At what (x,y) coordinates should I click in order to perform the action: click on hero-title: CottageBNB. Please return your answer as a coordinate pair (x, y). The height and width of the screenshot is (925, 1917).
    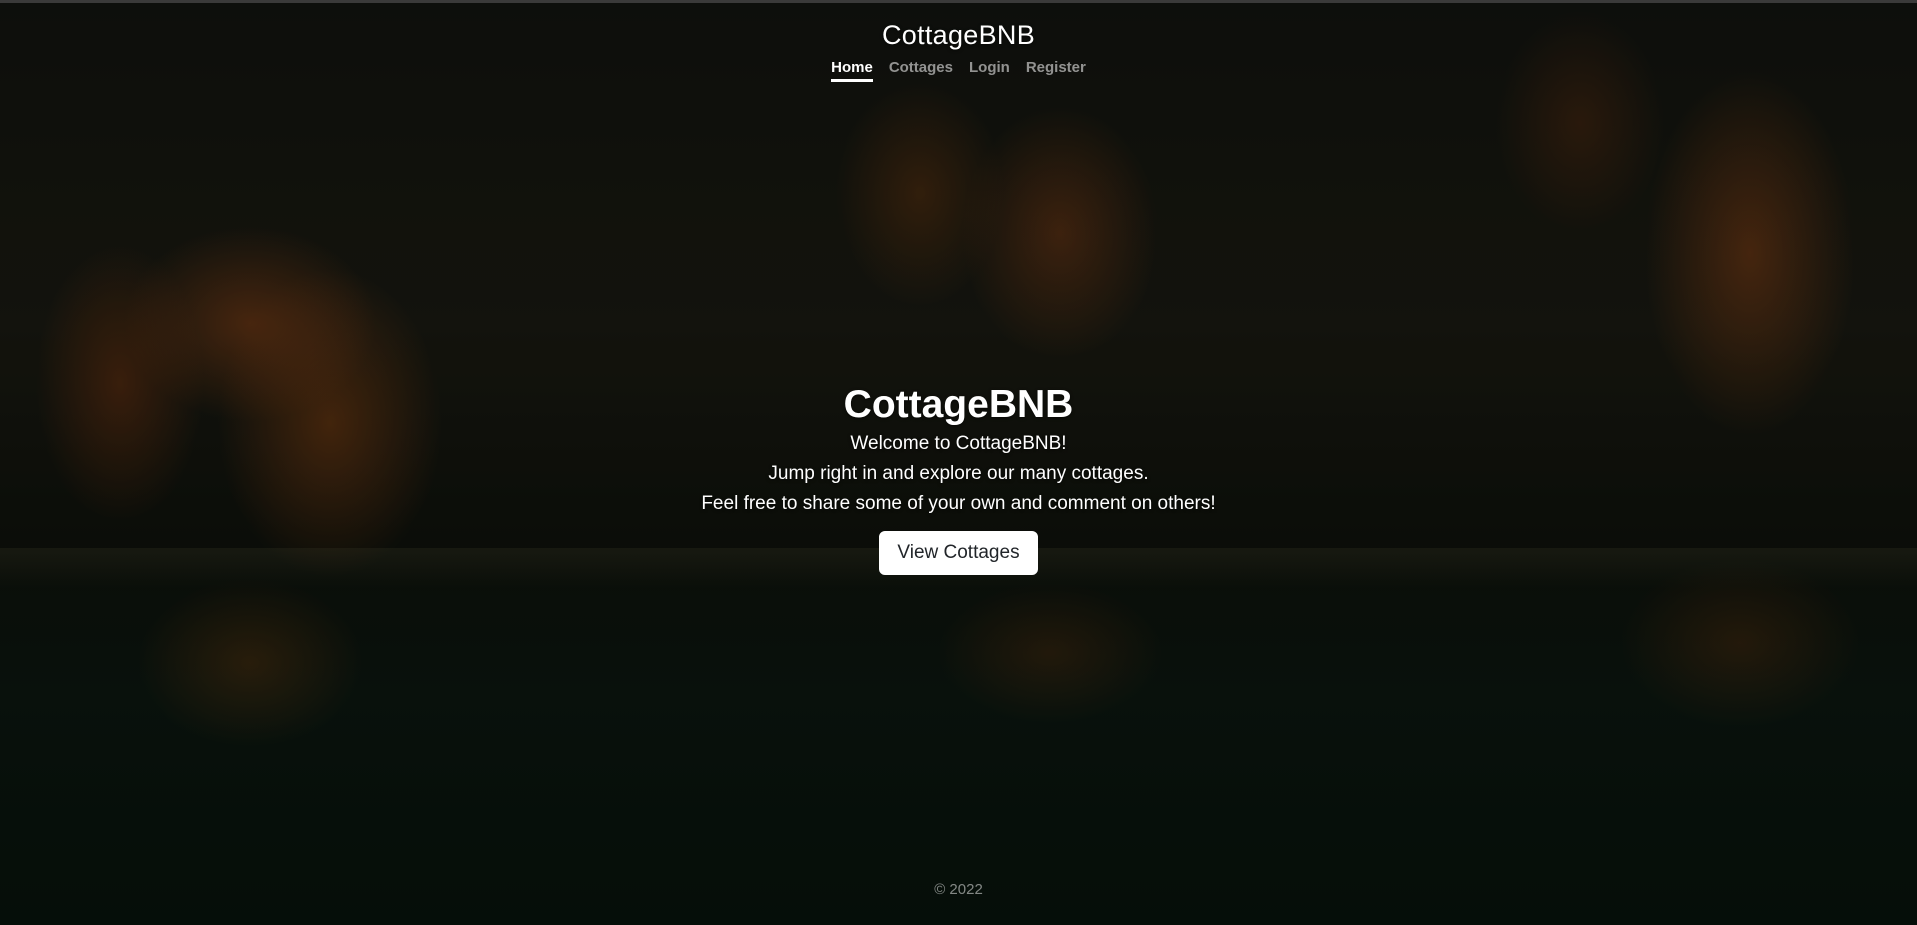
    Looking at the image, I should click on (958, 404).